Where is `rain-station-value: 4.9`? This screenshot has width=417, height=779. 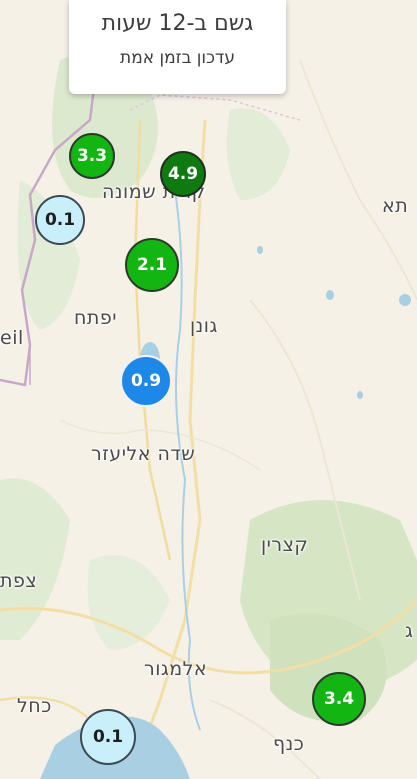 rain-station-value: 4.9 is located at coordinates (183, 174).